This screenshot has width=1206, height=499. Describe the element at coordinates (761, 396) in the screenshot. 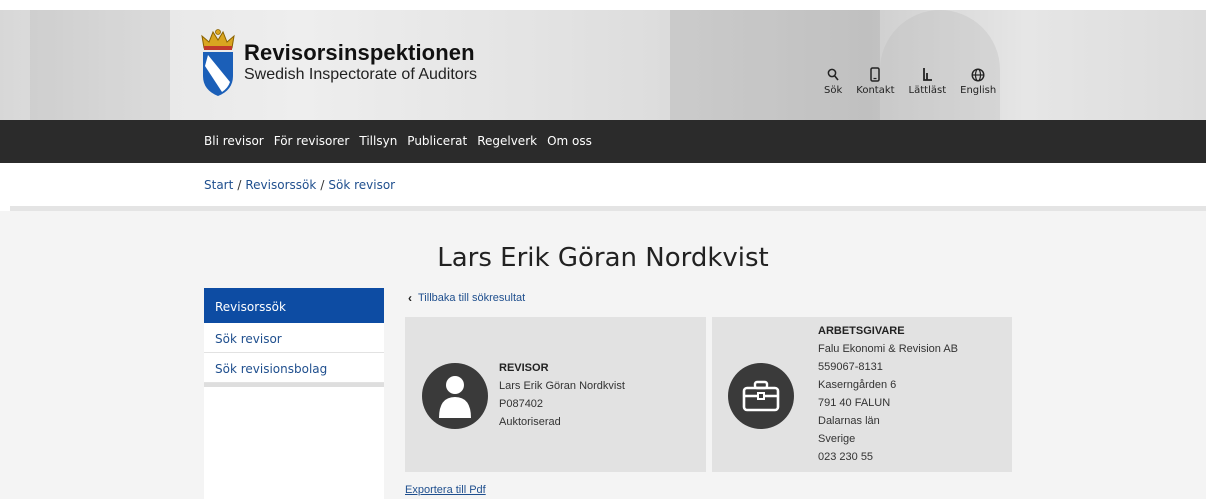

I see `briefcase-icon` at that location.